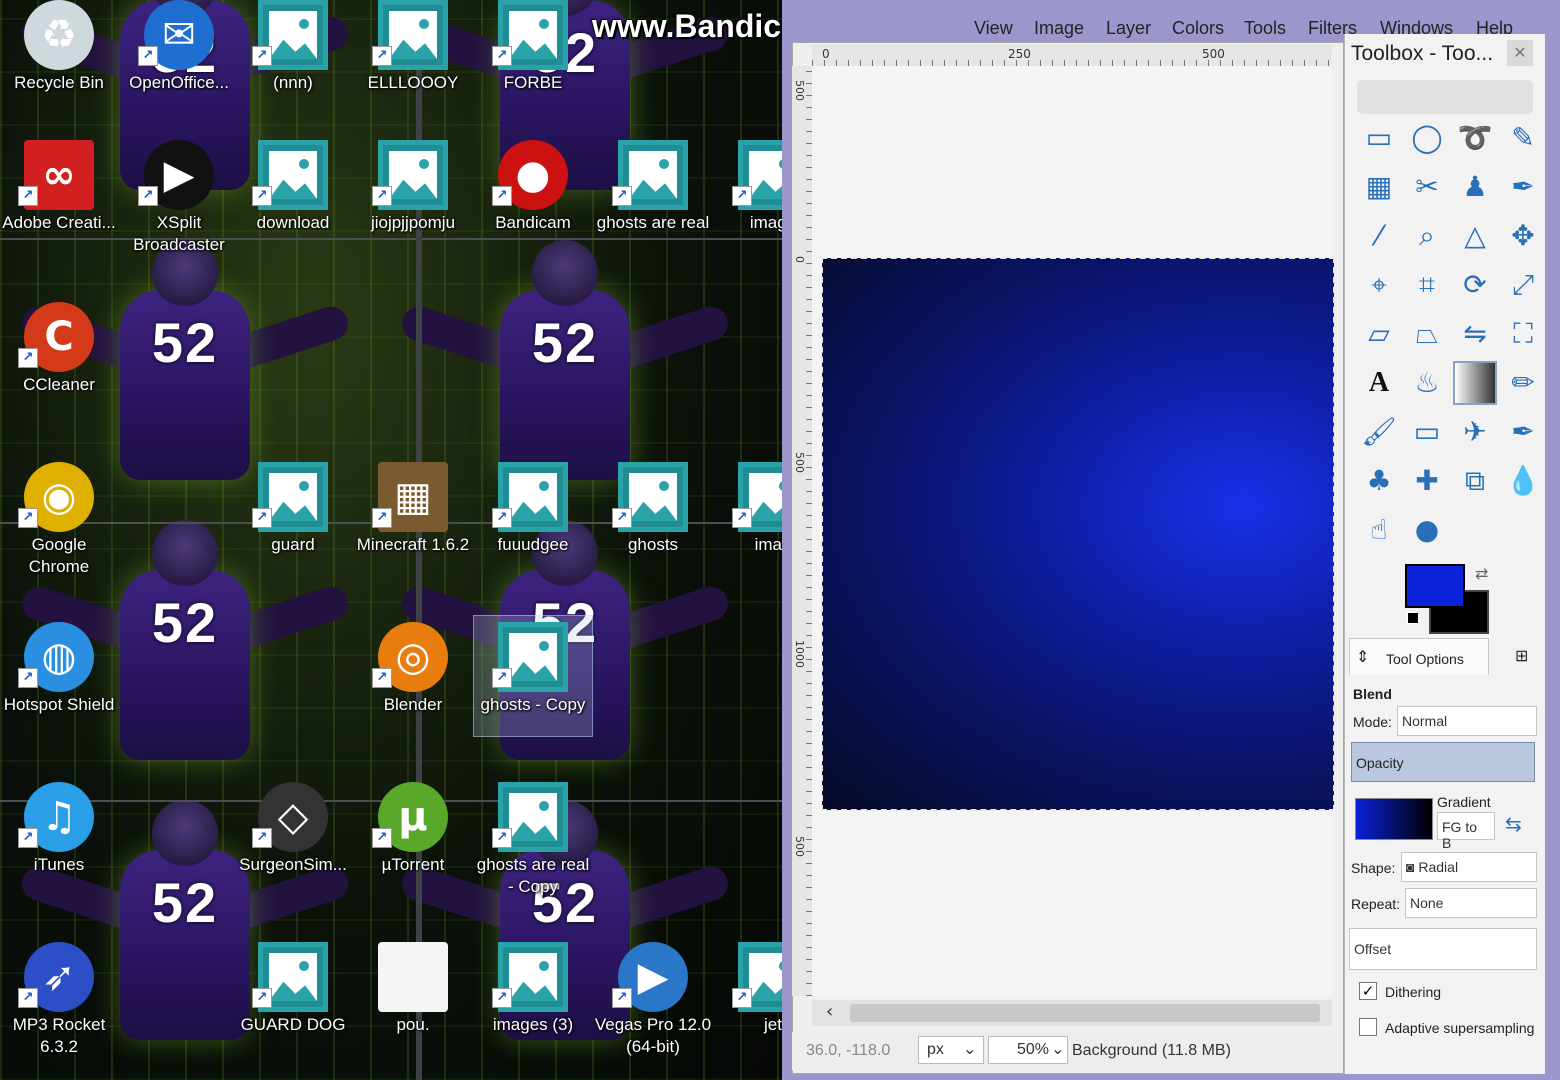 The height and width of the screenshot is (1080, 1560). I want to click on desktop-icon: ◎ ↗ Blender, so click(413, 676).